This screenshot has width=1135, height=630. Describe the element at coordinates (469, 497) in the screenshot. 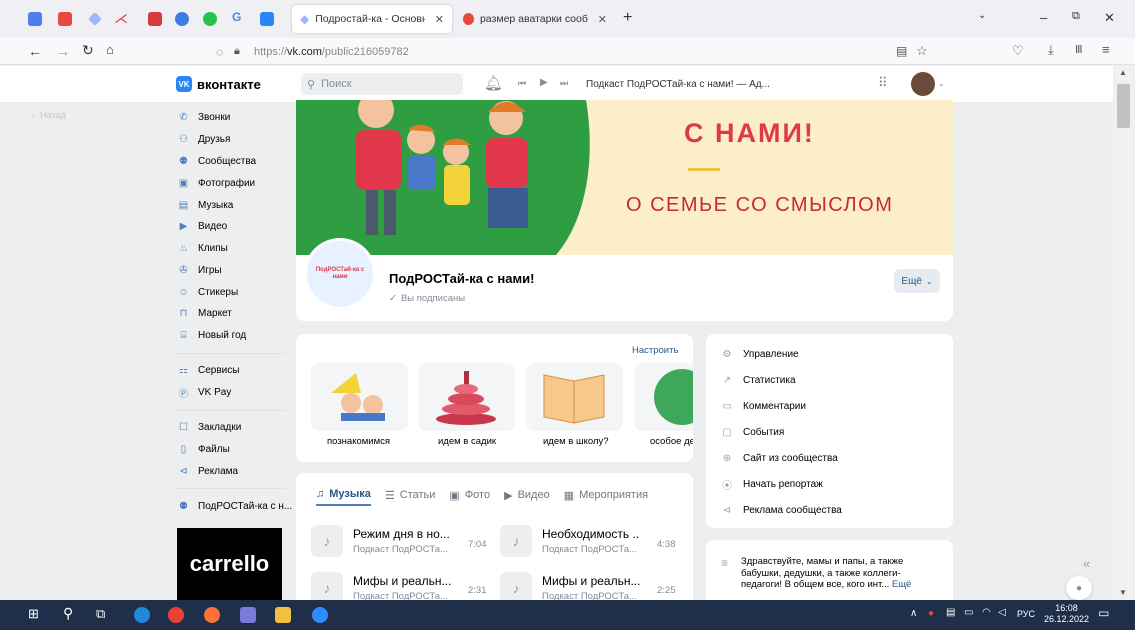

I see `tab-photos: ▣ Фото` at that location.